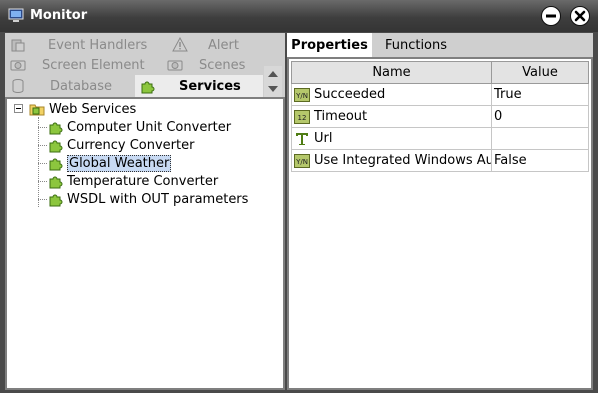  I want to click on nav-label: Event Handlers, so click(98, 45).